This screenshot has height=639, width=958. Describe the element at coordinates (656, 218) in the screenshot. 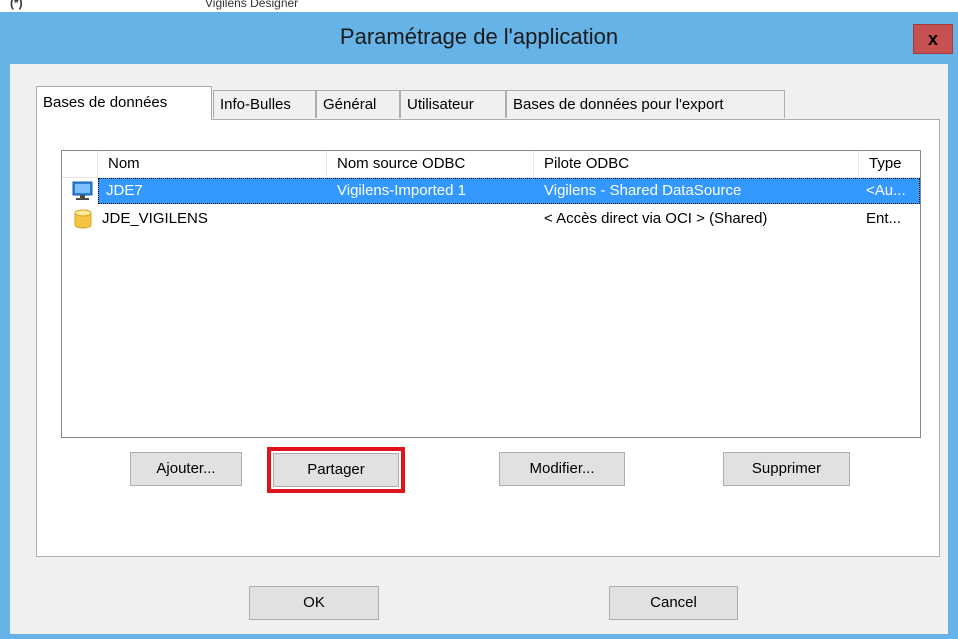

I see `cell-pilote: < Accès direct via OCI > (Shared)` at that location.